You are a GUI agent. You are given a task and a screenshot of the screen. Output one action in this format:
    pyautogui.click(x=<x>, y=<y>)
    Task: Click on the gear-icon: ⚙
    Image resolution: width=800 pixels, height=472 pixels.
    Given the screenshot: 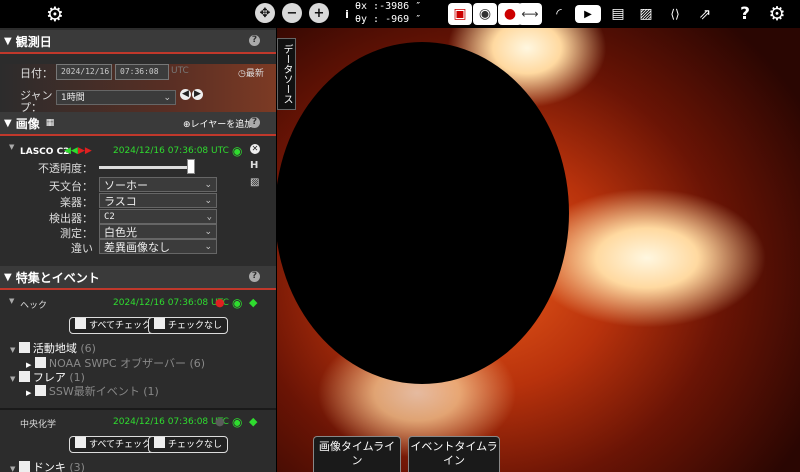 What is the action you would take?
    pyautogui.click(x=55, y=14)
    